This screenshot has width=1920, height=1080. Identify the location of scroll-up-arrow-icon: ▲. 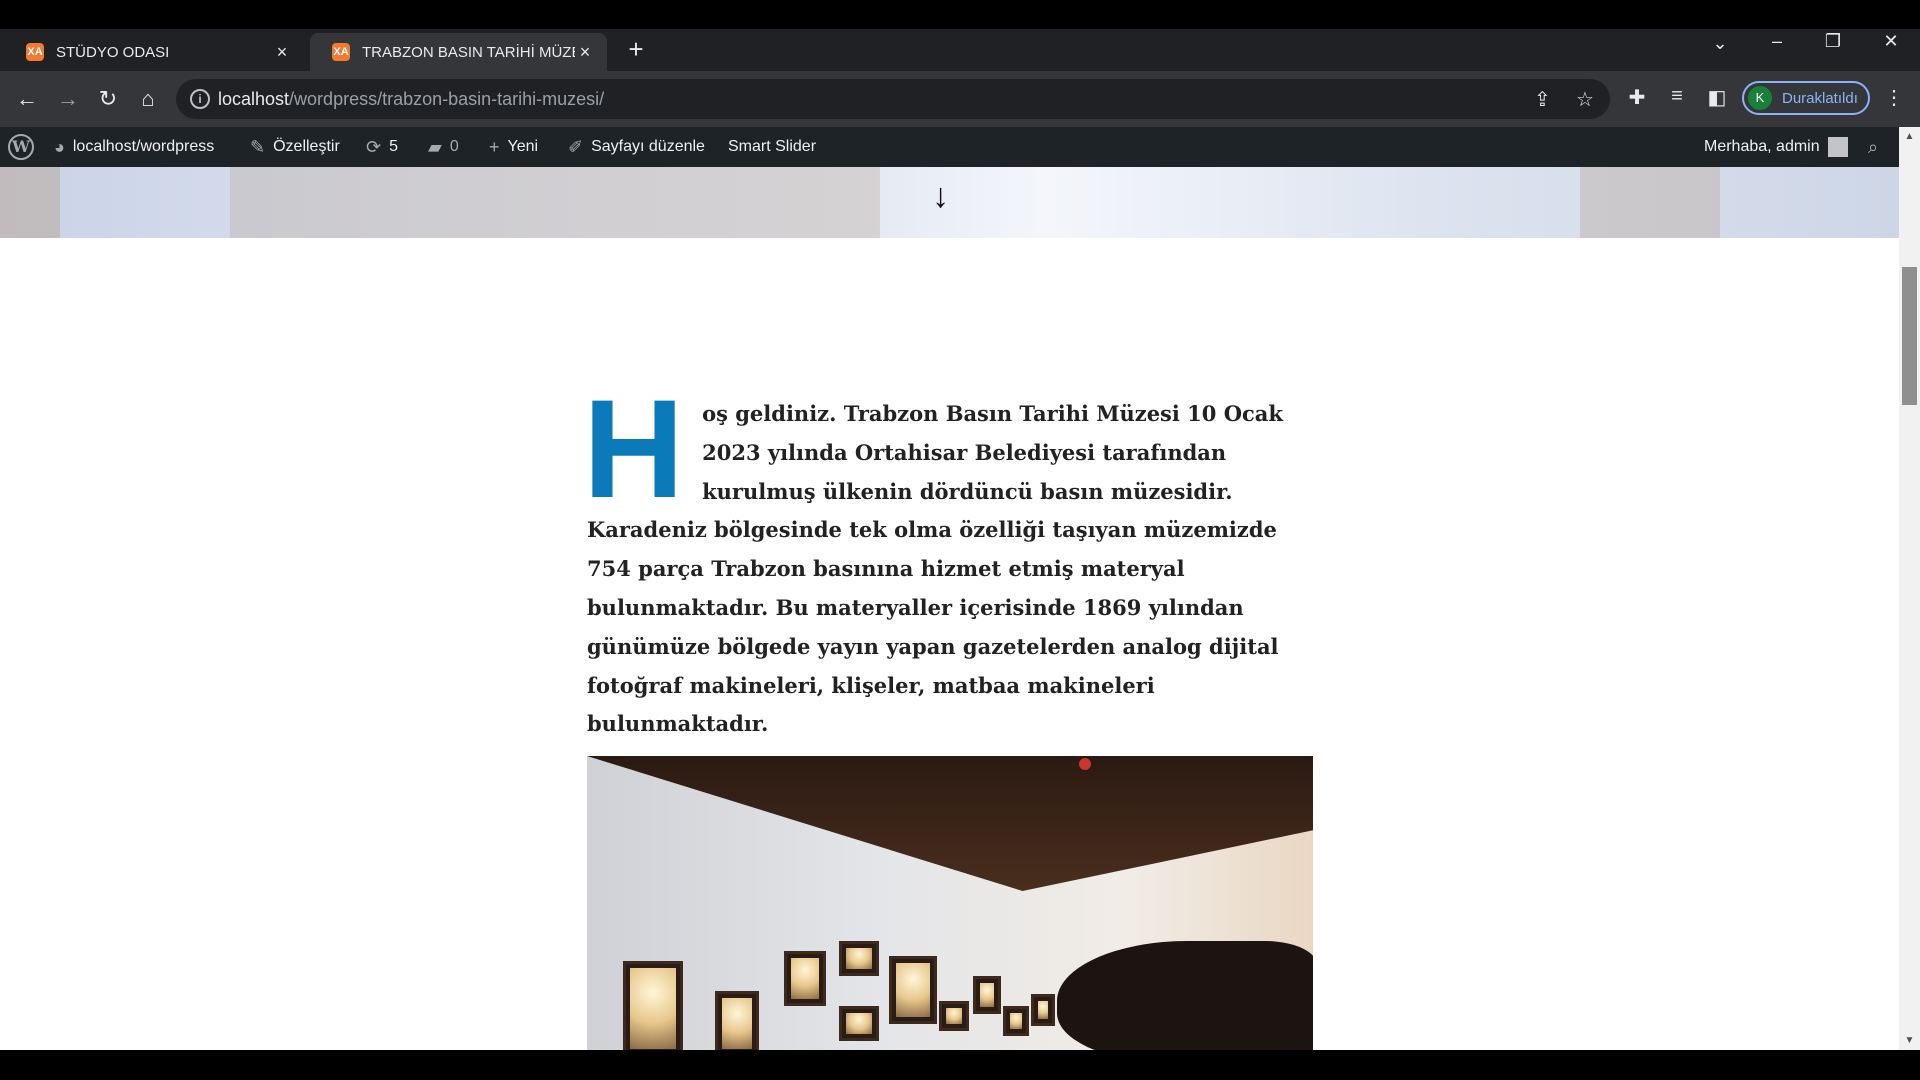
(1909, 136).